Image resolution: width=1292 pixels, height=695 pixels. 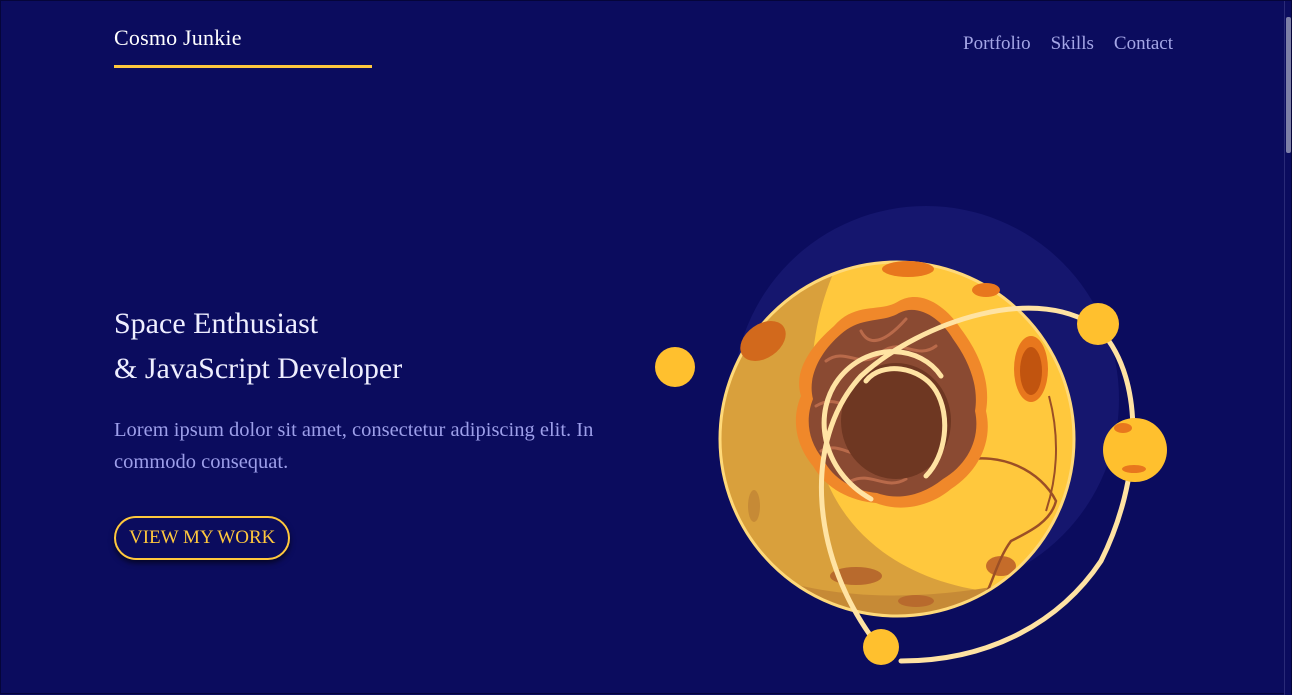 I want to click on nav-link-contact: Contact, so click(x=1143, y=44).